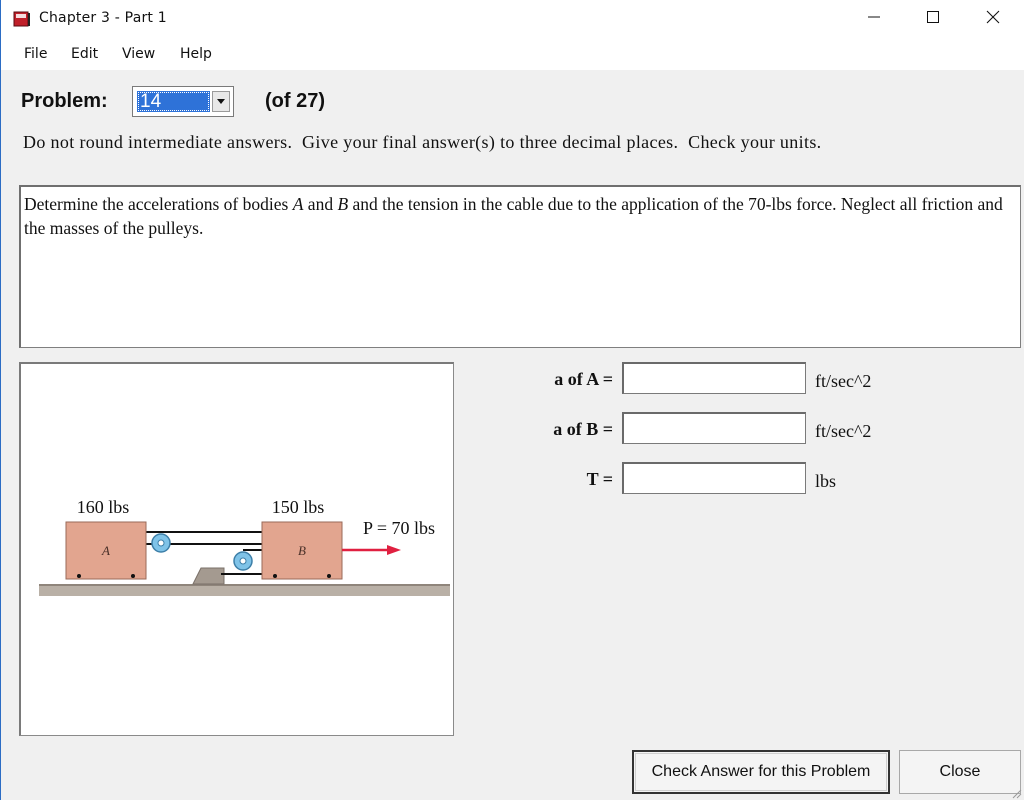  I want to click on pulley-a-hub, so click(161, 543).